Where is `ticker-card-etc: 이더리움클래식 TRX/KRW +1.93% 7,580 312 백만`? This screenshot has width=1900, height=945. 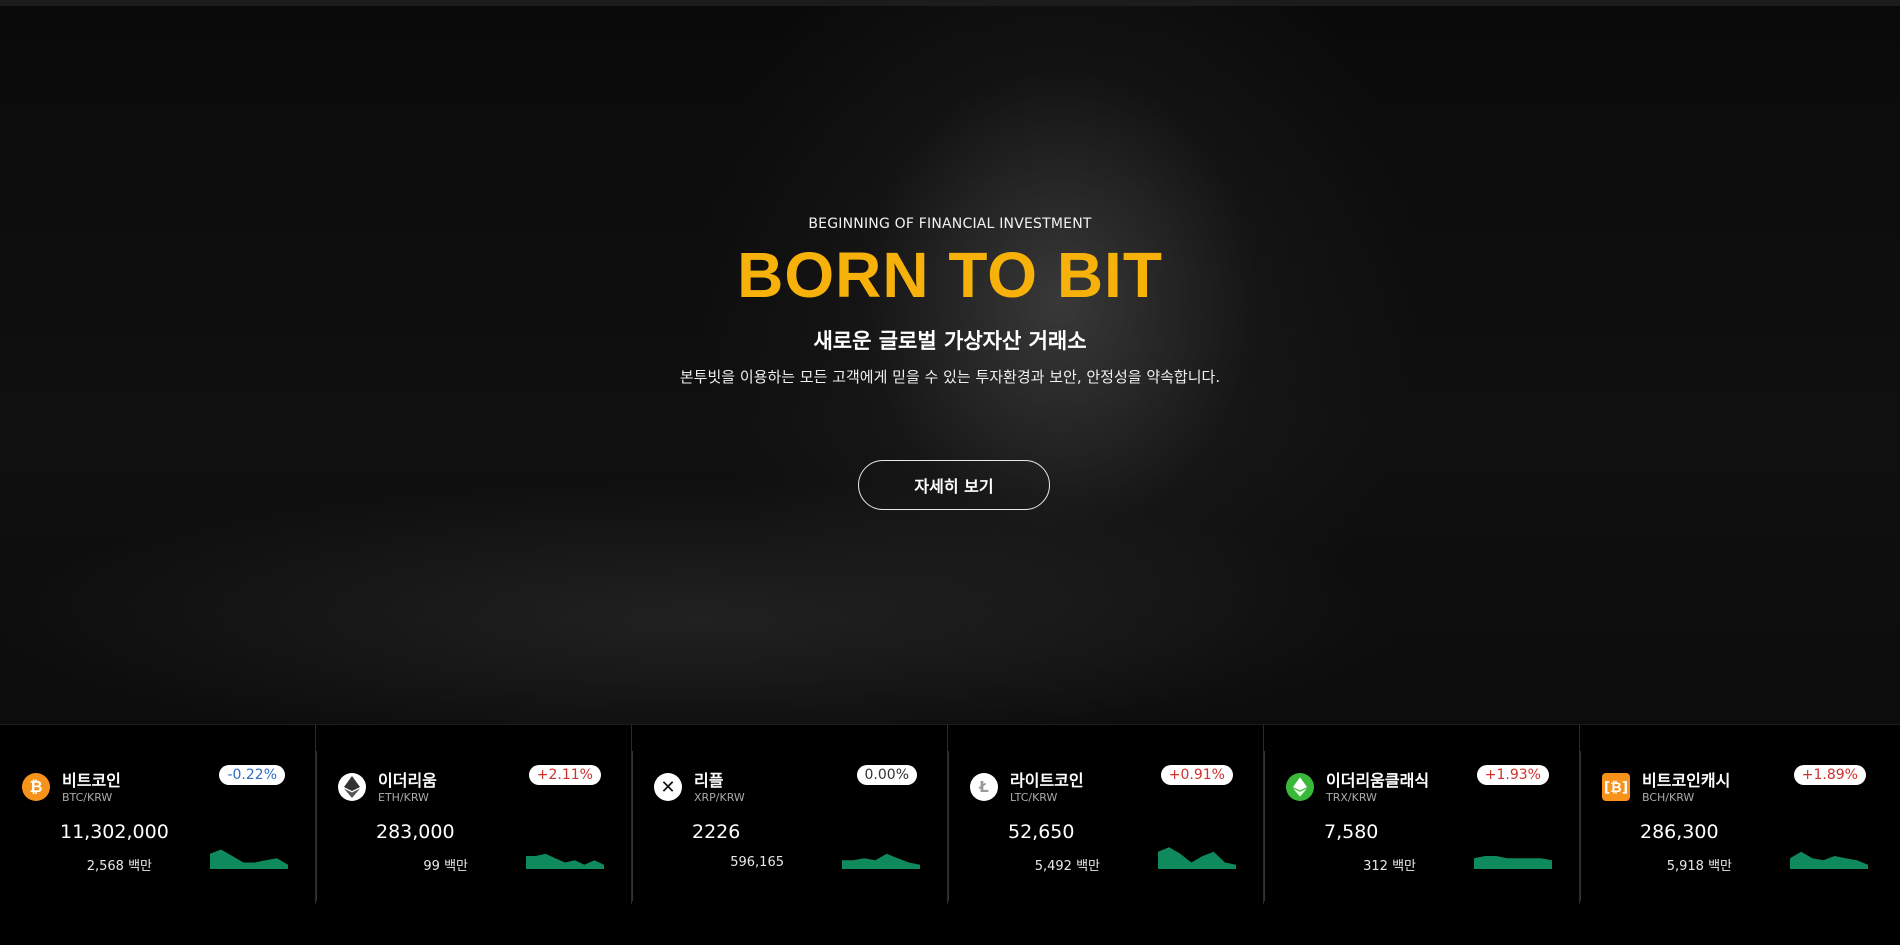
ticker-card-etc: 이더리움클래식 TRX/KRW +1.93% 7,580 312 백만 is located at coordinates (1422, 815).